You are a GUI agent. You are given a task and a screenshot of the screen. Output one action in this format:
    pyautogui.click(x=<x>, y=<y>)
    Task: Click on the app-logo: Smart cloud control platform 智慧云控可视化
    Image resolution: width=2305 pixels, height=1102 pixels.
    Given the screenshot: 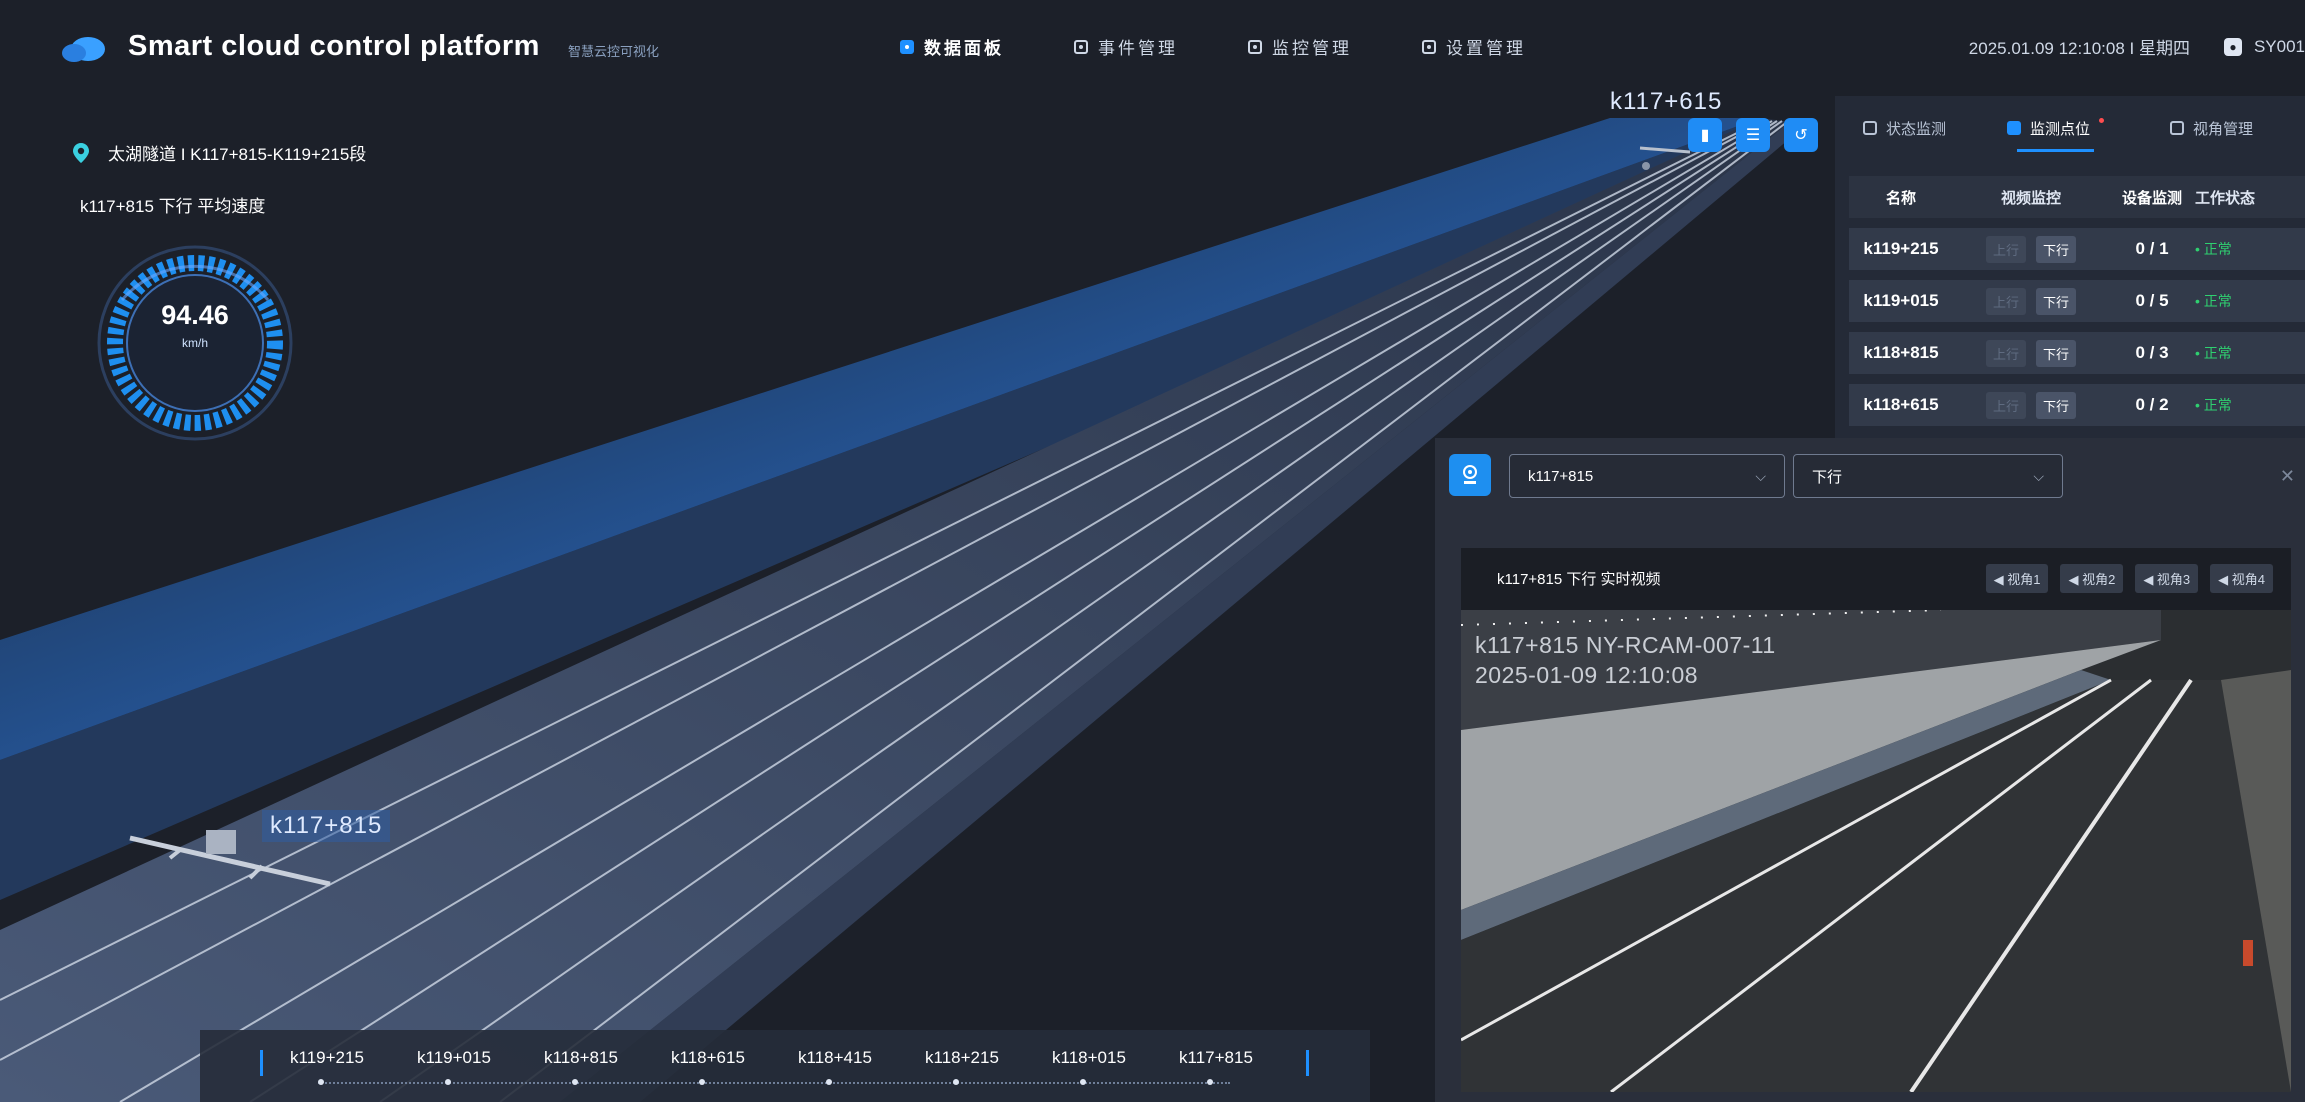 What is the action you would take?
    pyautogui.click(x=359, y=46)
    